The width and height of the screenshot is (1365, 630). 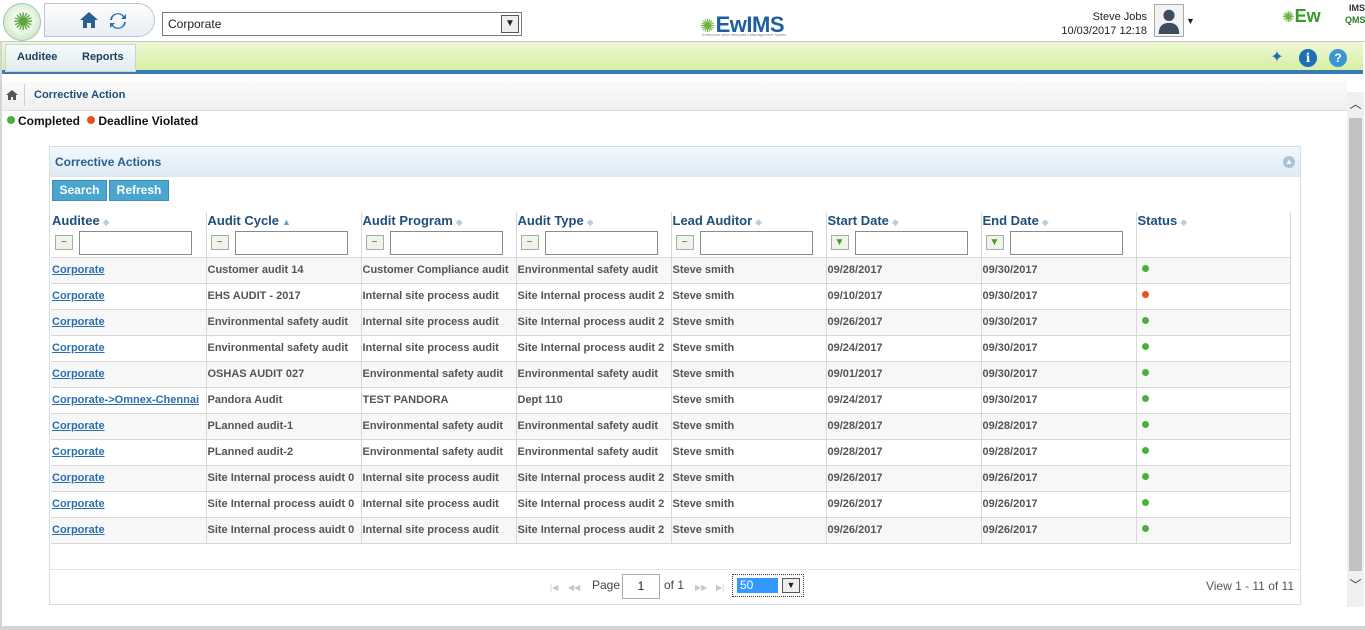 What do you see at coordinates (594, 400) in the screenshot?
I see `audit-type-cell: Dept 110` at bounding box center [594, 400].